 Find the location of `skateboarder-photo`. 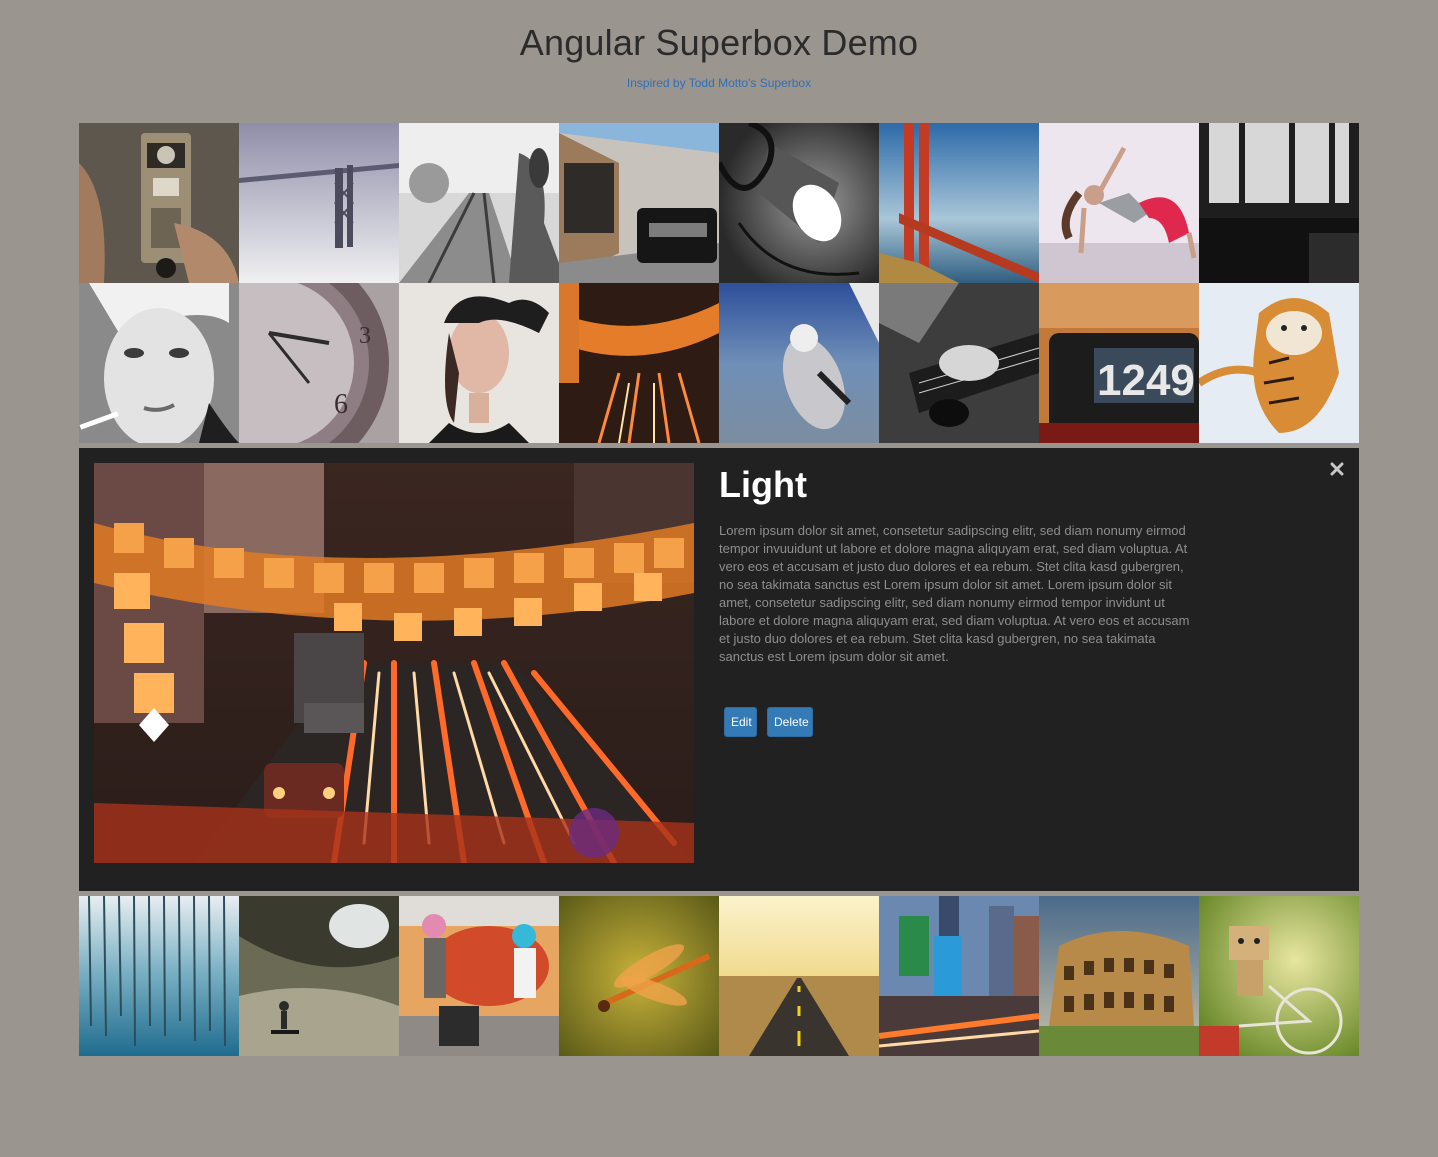

skateboarder-photo is located at coordinates (319, 976).